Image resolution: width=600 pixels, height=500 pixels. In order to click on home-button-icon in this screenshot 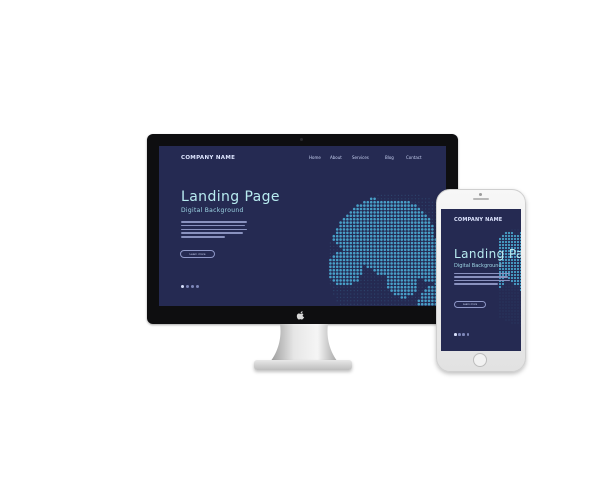, I will do `click(480, 360)`.